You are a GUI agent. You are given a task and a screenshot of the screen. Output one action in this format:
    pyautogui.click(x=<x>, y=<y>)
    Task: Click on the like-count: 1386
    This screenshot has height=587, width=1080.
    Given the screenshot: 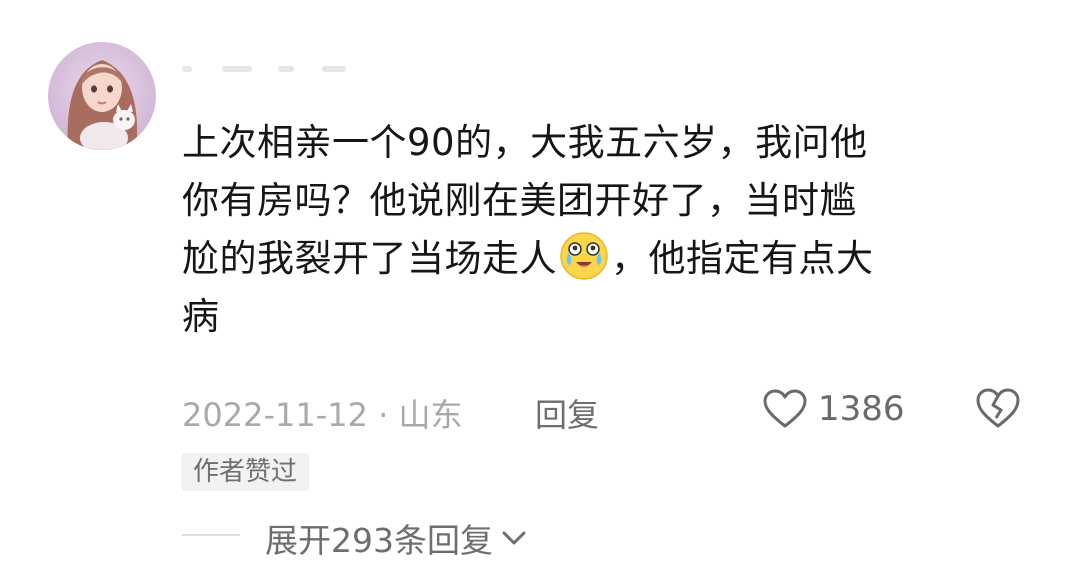 What is the action you would take?
    pyautogui.click(x=861, y=409)
    